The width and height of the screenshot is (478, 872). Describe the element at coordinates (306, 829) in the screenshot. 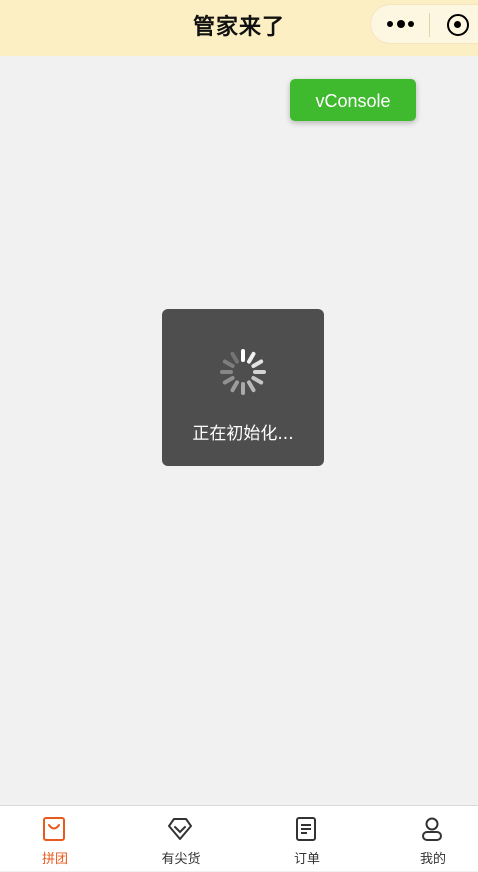

I see `document-list-icon` at that location.